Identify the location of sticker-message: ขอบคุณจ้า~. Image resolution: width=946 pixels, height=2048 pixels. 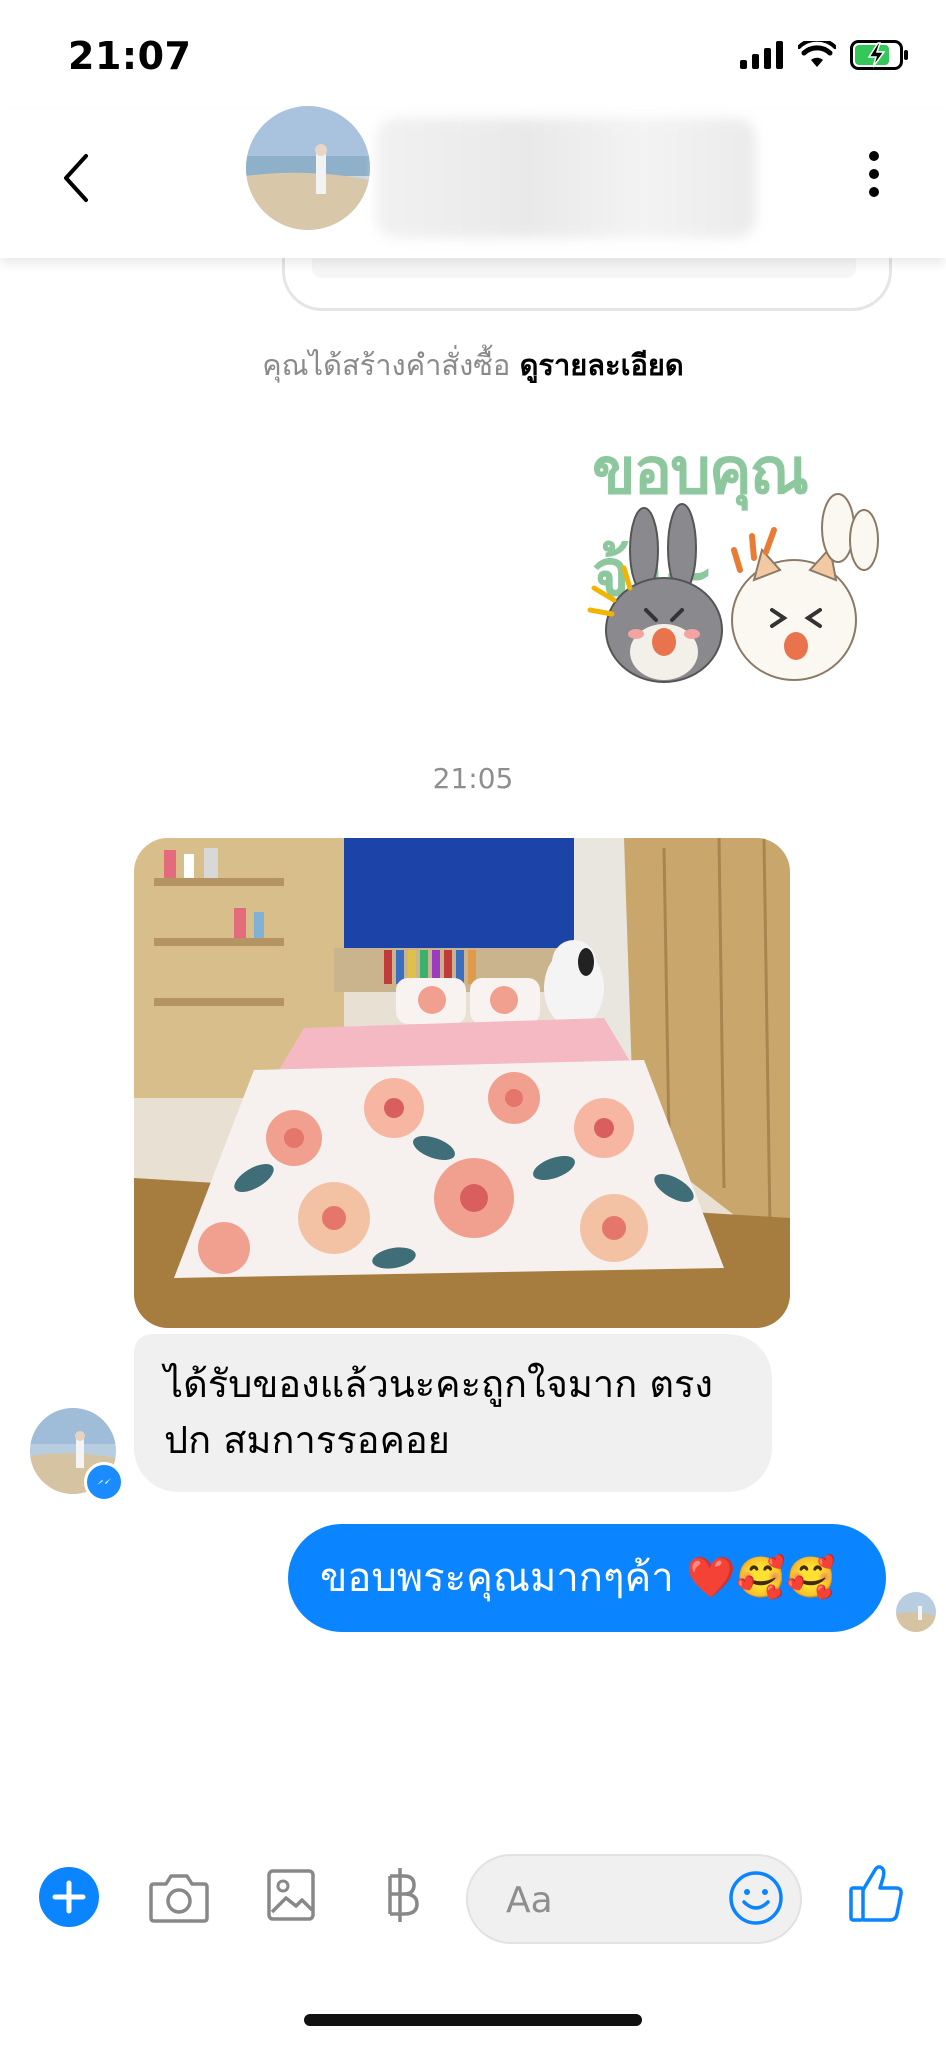
(734, 565).